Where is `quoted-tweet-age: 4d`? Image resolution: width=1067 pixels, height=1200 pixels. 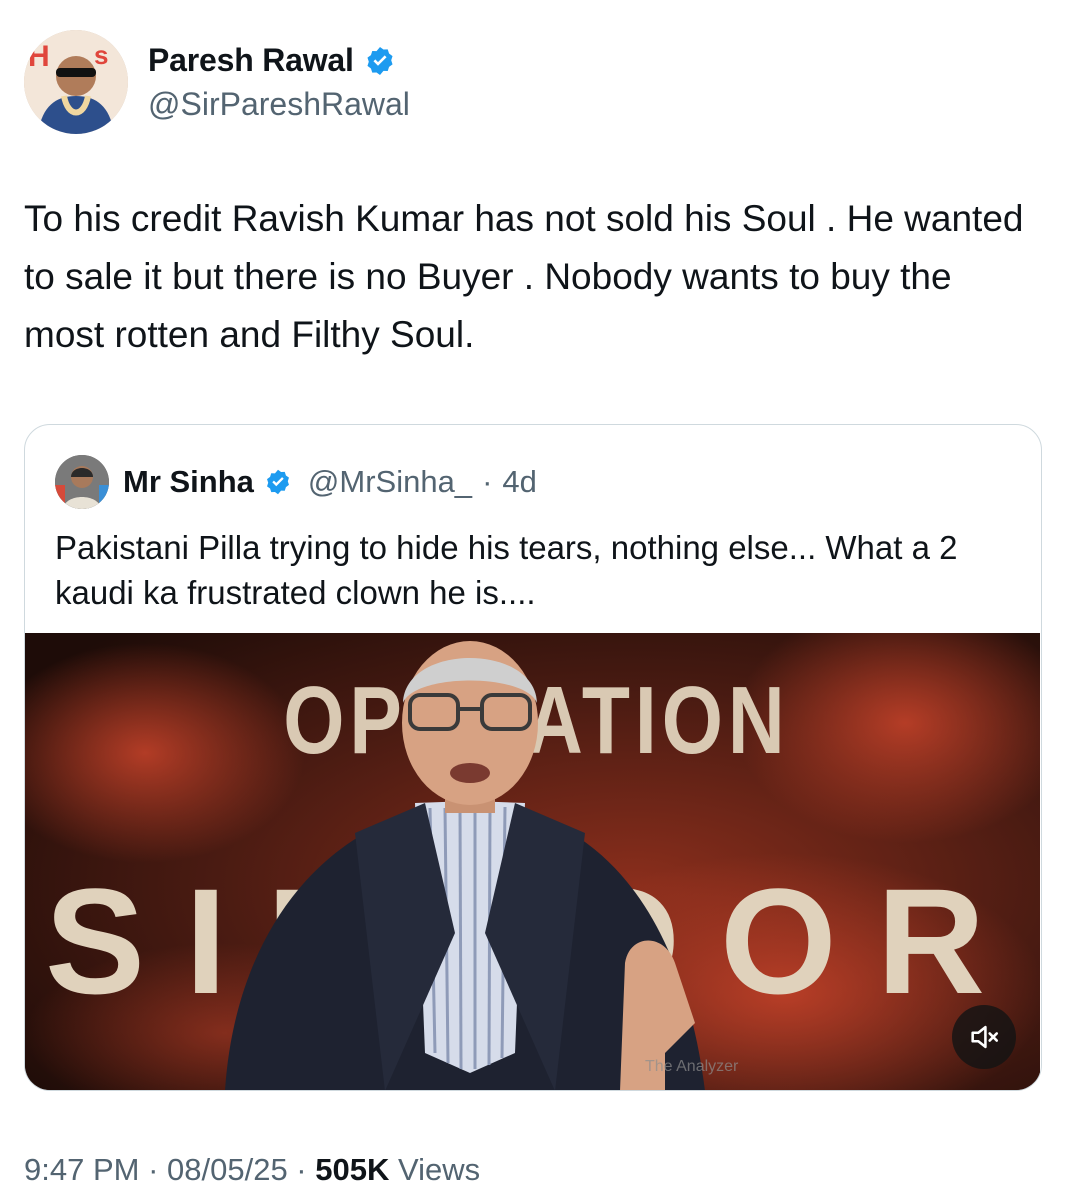
quoted-tweet-age: 4d is located at coordinates (519, 482).